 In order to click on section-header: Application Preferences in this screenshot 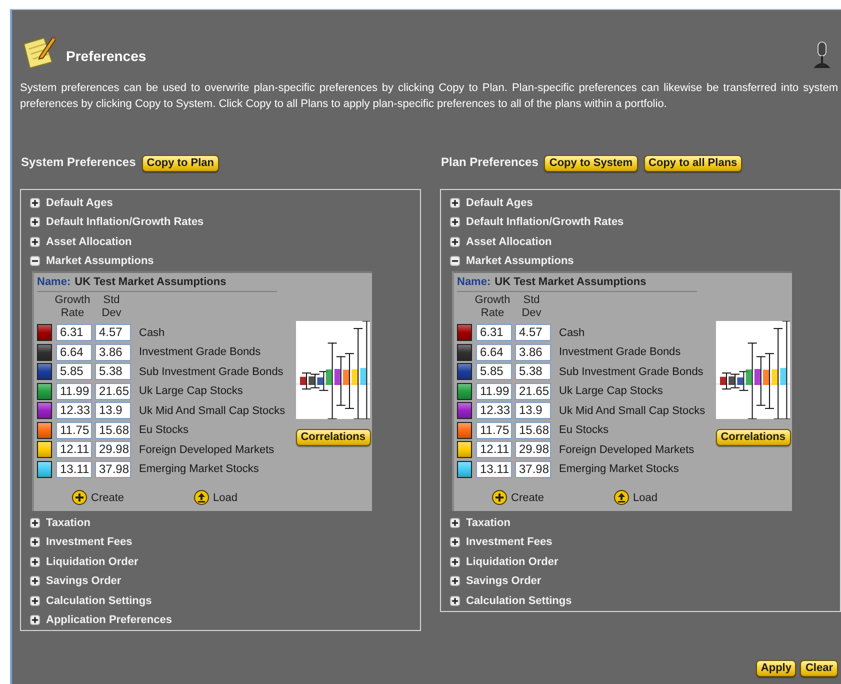, I will do `click(109, 620)`.